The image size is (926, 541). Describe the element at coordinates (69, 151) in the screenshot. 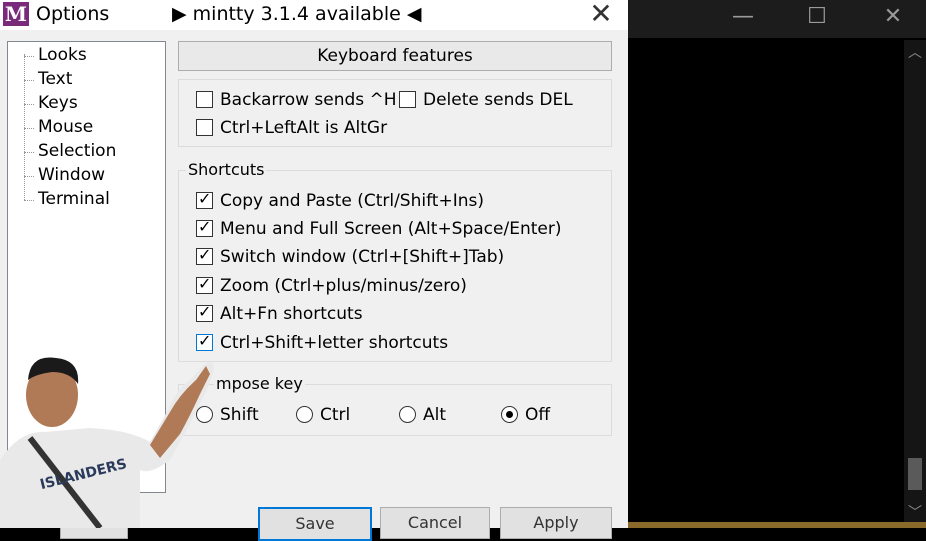

I see `tree-item-selection: Selection` at that location.